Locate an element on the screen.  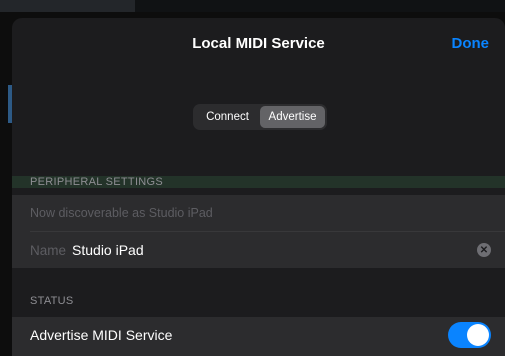
advertise-midi-toggle is located at coordinates (469, 335).